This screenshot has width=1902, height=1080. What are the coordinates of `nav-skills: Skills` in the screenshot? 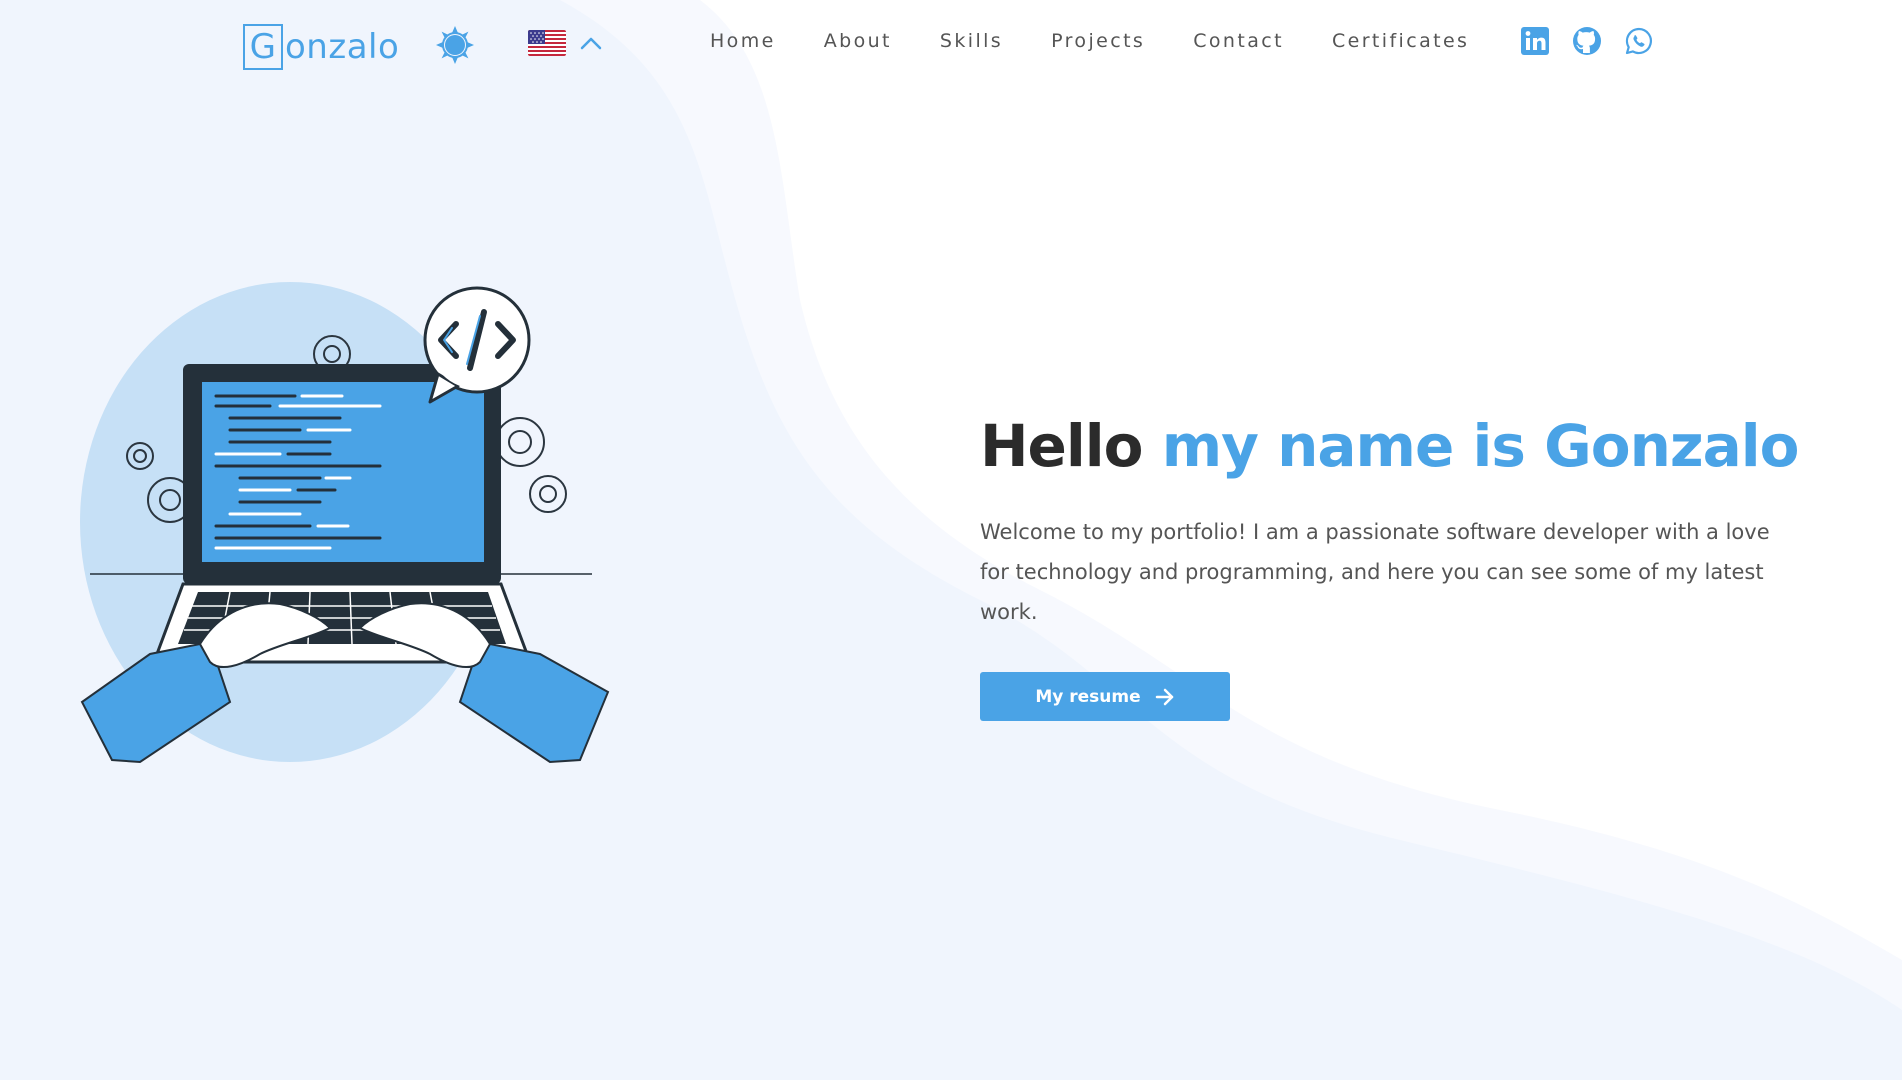 It's located at (971, 41).